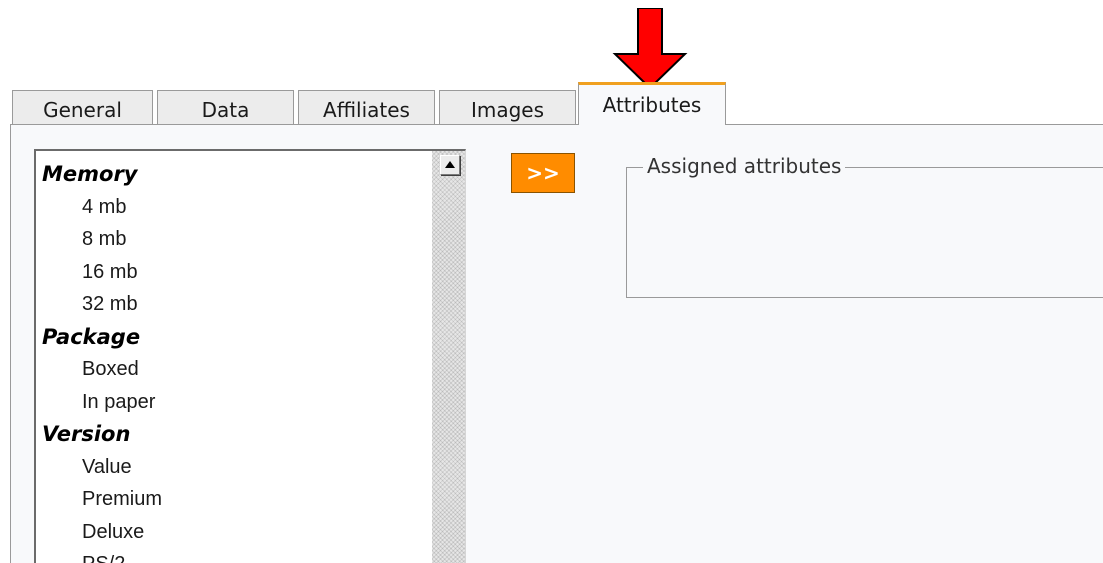 The height and width of the screenshot is (563, 1103). Describe the element at coordinates (234, 533) in the screenshot. I see `option-deluxe: Deluxe` at that location.